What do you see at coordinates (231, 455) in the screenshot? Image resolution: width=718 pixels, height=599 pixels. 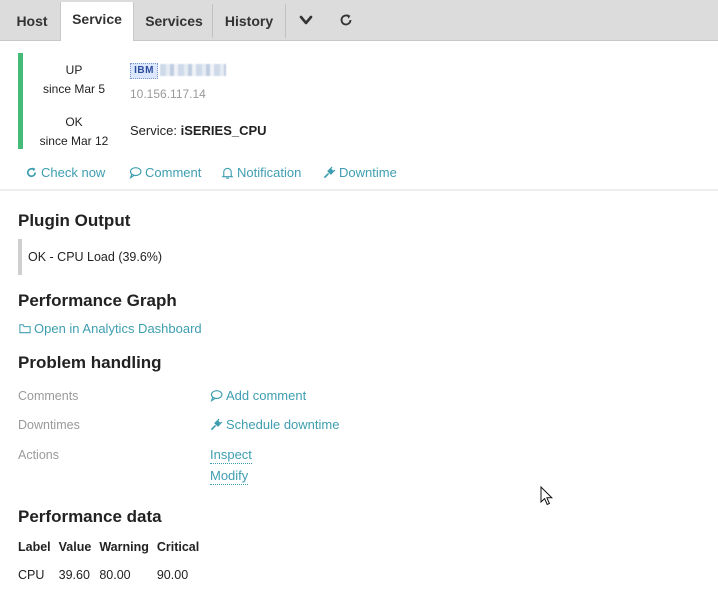 I see `inspect-link: Inspect` at bounding box center [231, 455].